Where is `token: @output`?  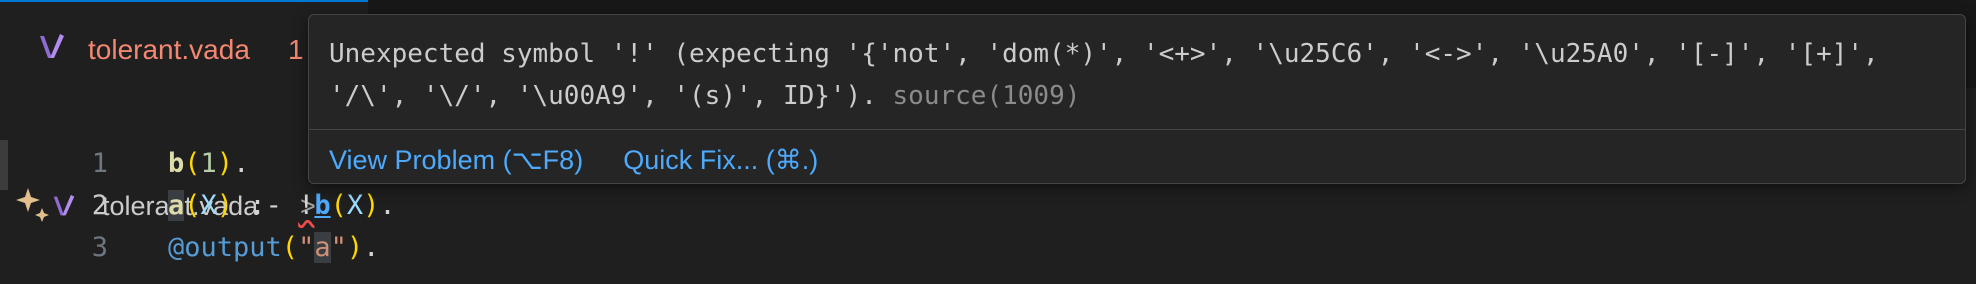
token: @output is located at coordinates (225, 247).